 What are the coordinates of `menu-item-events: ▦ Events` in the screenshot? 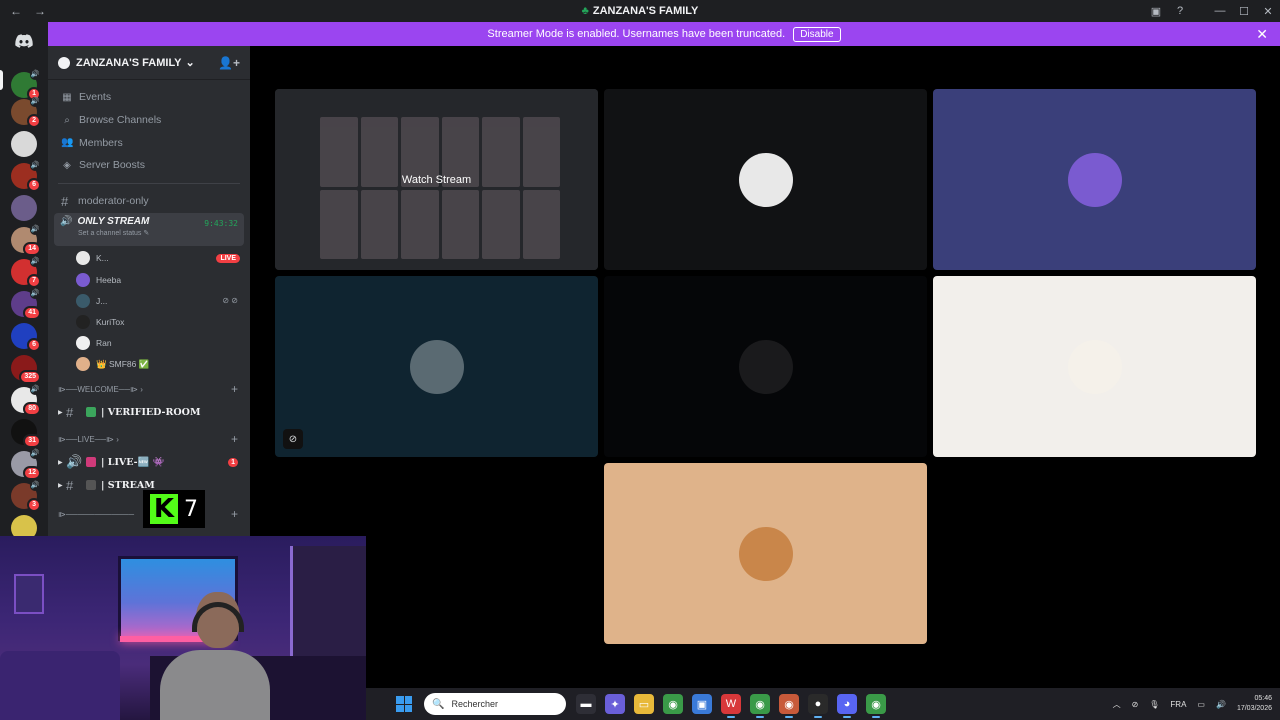 It's located at (149, 97).